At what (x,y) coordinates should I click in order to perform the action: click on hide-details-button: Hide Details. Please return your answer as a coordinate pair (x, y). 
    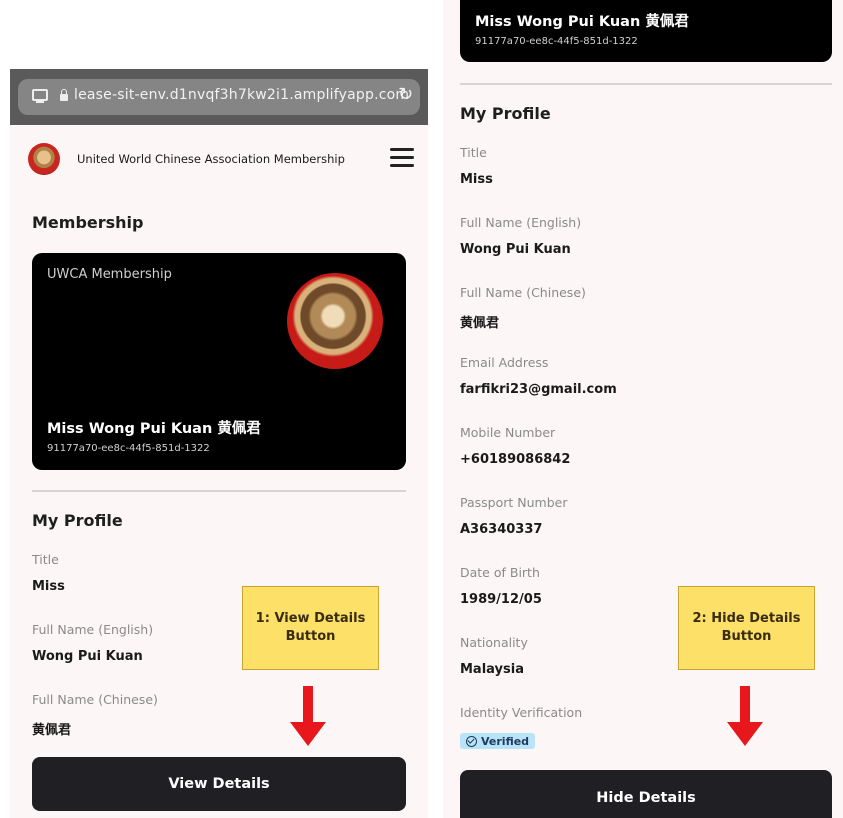
    Looking at the image, I should click on (646, 794).